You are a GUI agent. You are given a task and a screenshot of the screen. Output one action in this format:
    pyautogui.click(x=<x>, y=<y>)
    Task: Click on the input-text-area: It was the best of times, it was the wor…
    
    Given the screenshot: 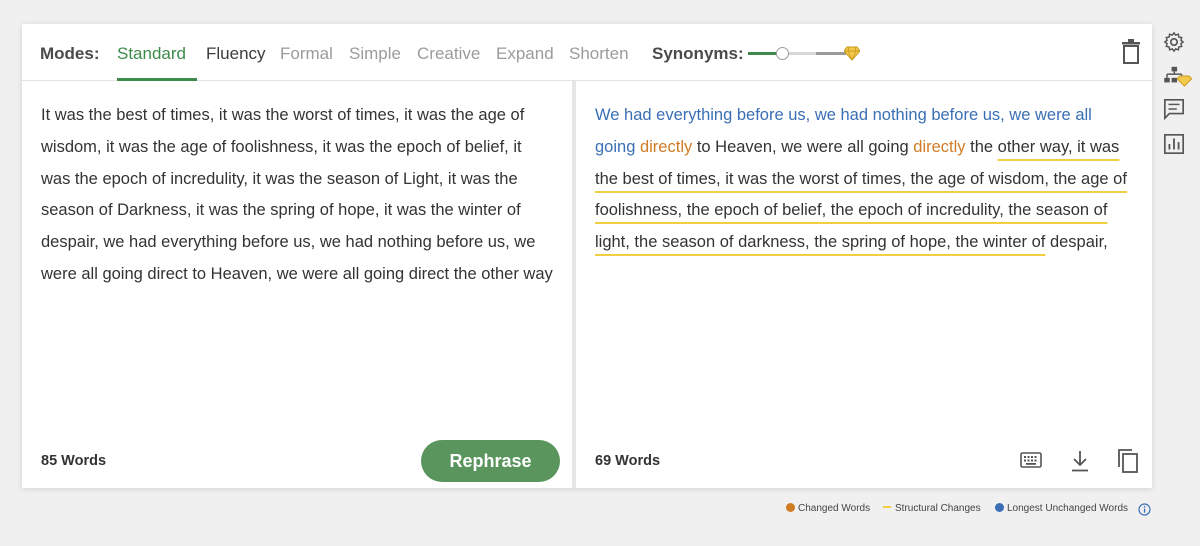 What is the action you would take?
    pyautogui.click(x=297, y=195)
    